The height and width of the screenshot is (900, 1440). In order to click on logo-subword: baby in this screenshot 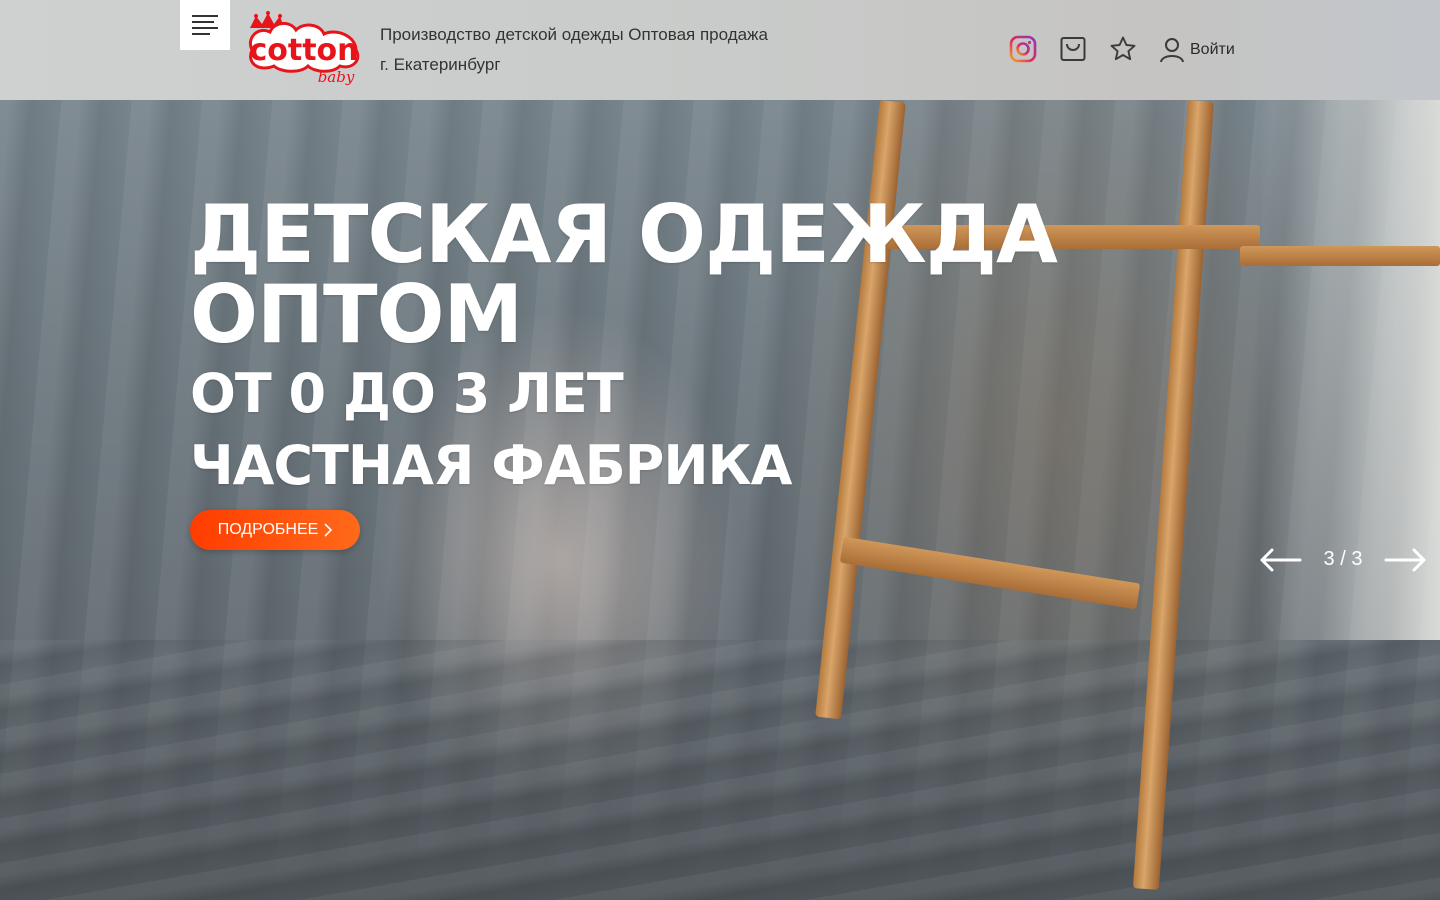, I will do `click(336, 77)`.